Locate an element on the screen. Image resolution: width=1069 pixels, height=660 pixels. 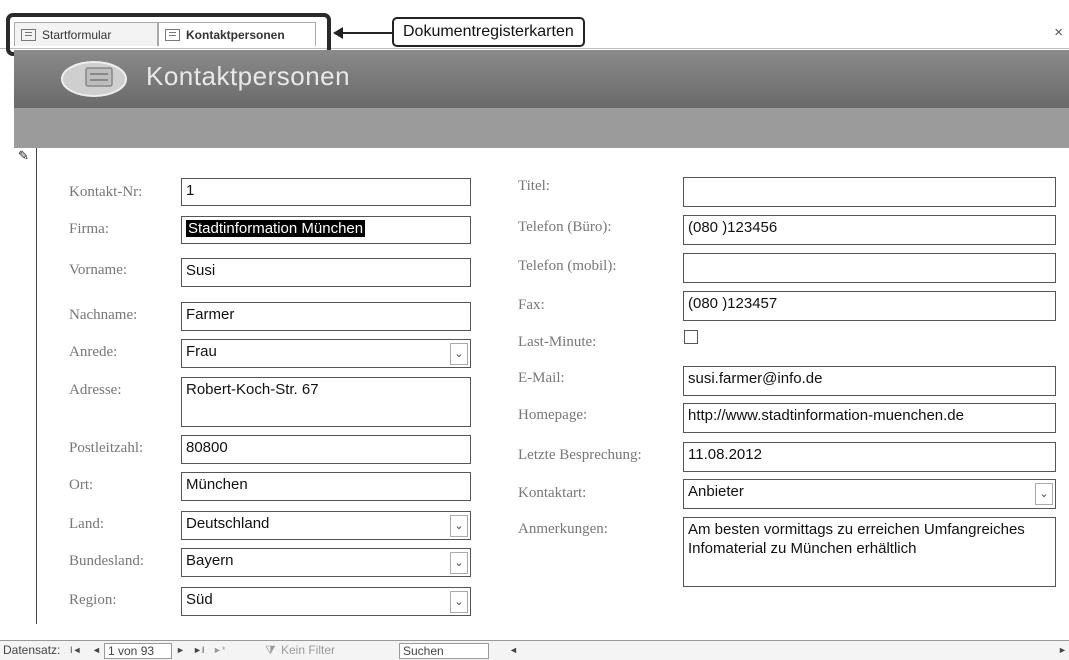
homepage-field: http://www.stadtinformation-muenchen.de is located at coordinates (869, 418).